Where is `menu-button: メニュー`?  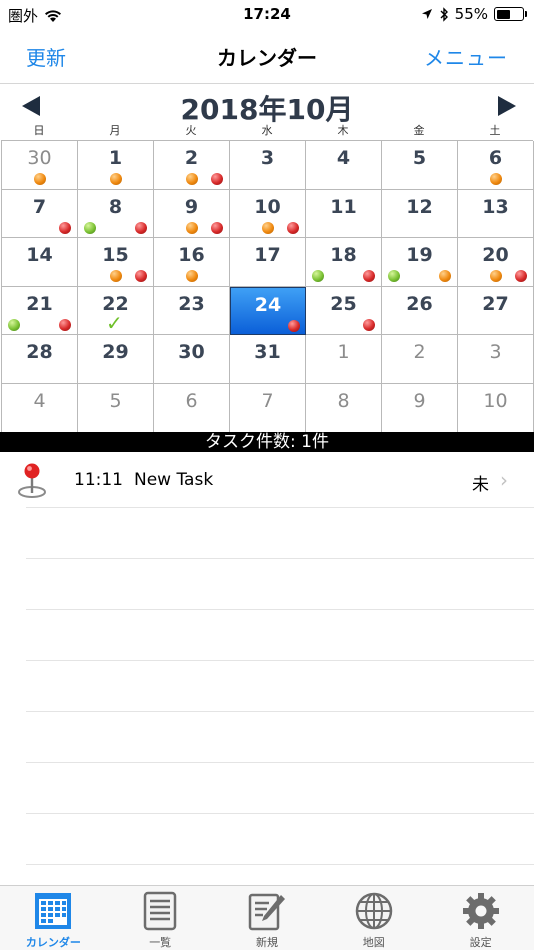 menu-button: メニュー is located at coordinates (466, 56).